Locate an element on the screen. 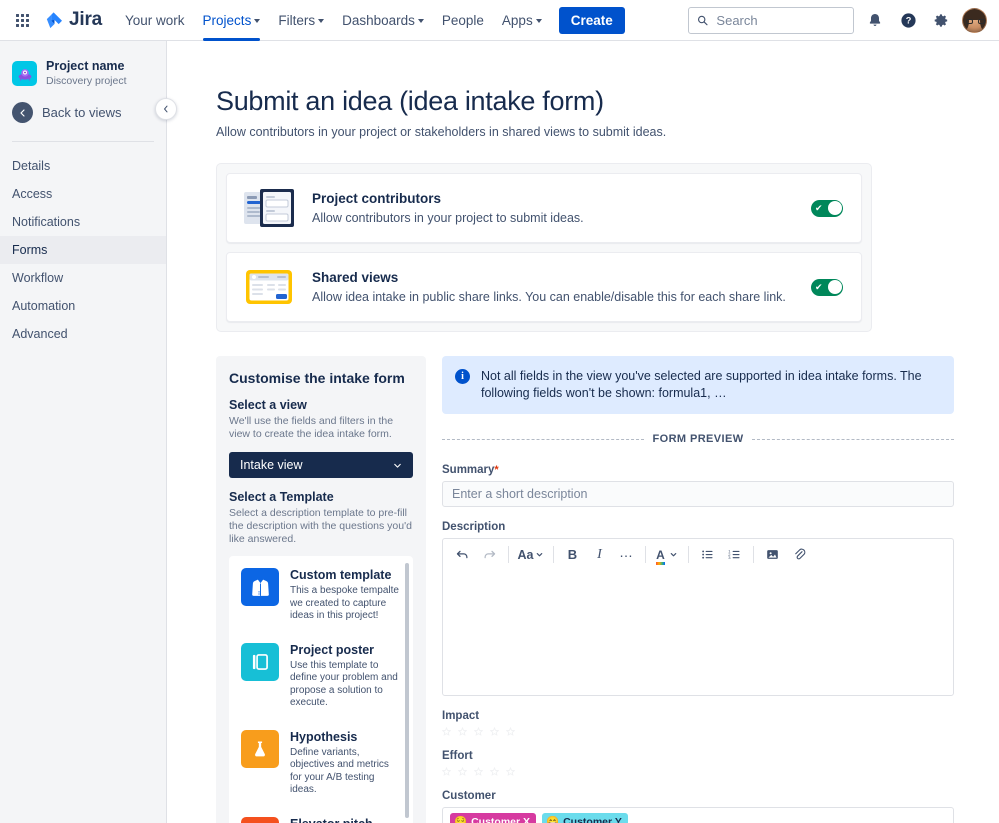 The height and width of the screenshot is (823, 999). help-icon: ? is located at coordinates (908, 20).